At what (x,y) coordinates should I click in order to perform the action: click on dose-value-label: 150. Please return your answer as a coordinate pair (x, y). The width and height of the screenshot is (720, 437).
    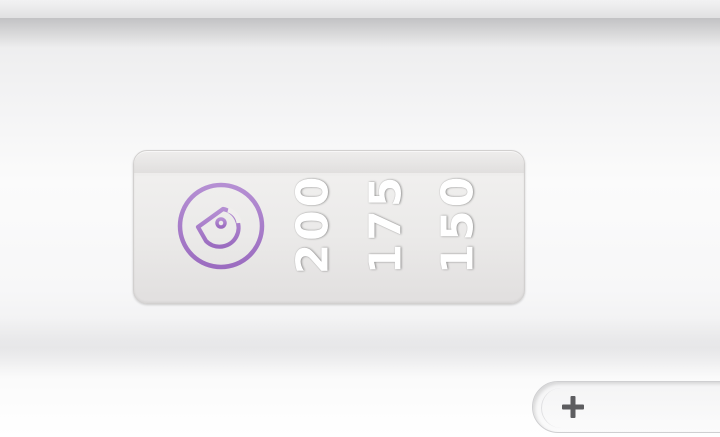
    Looking at the image, I should click on (458, 224).